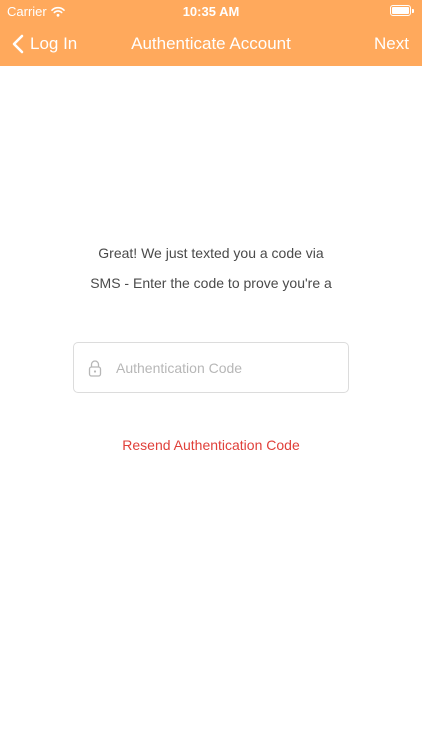 This screenshot has height=750, width=422. I want to click on battery-icon, so click(402, 10).